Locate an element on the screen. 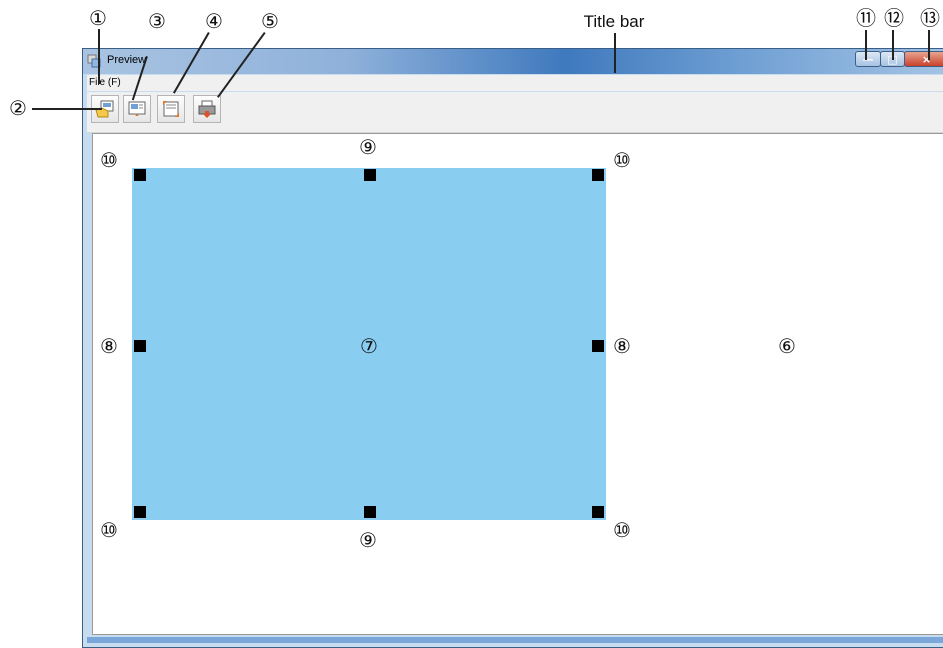 The image size is (943, 648). callout-7: ⑦ is located at coordinates (369, 346).